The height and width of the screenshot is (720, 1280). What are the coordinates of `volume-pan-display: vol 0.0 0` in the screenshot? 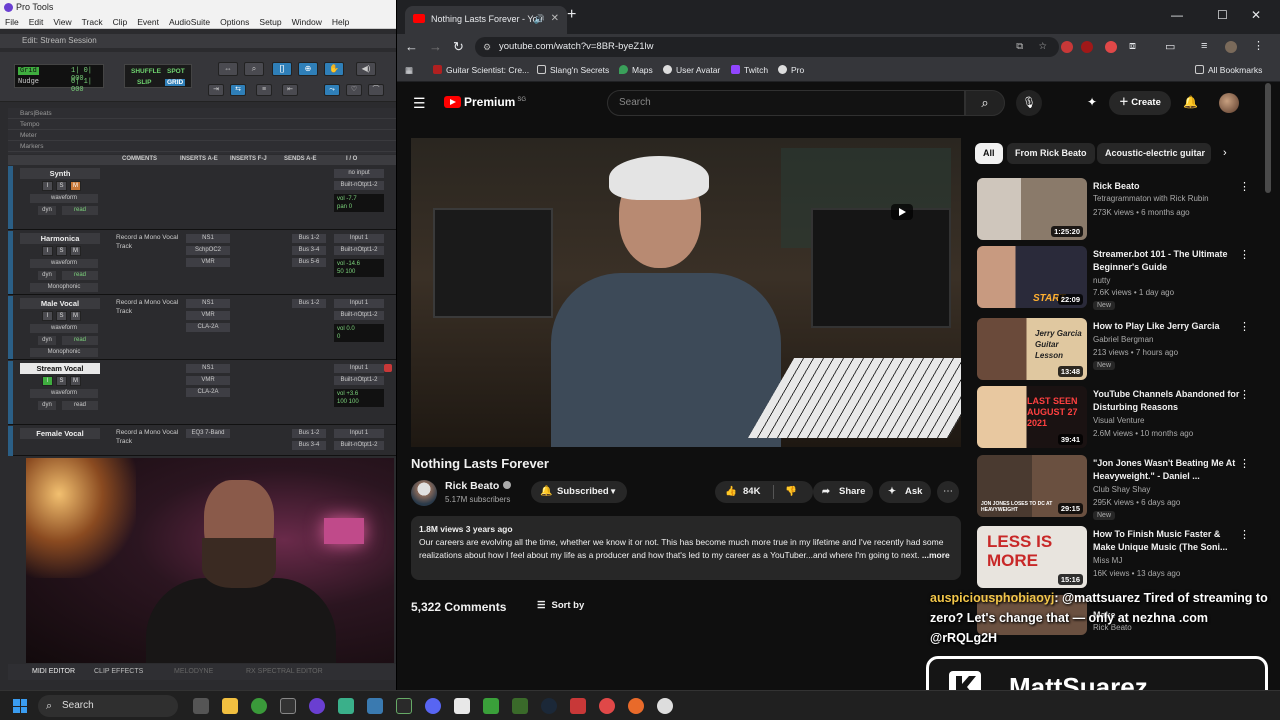 It's located at (359, 333).